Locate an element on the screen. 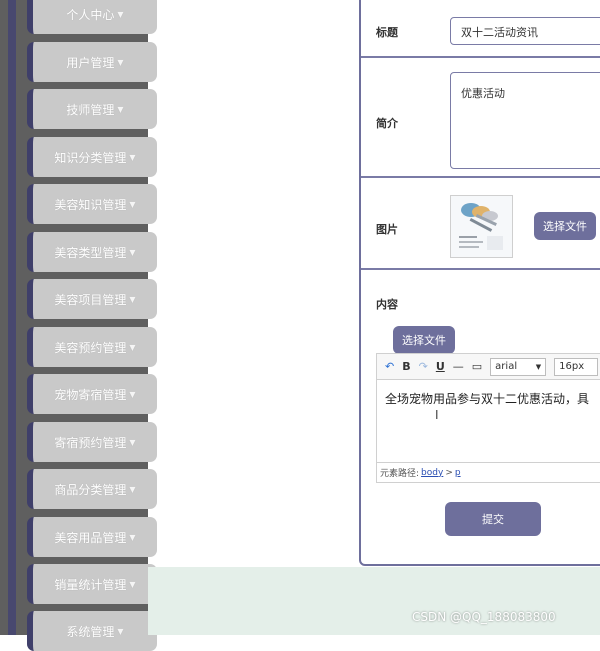 This screenshot has height=651, width=600. submit-button: 提交 is located at coordinates (493, 519).